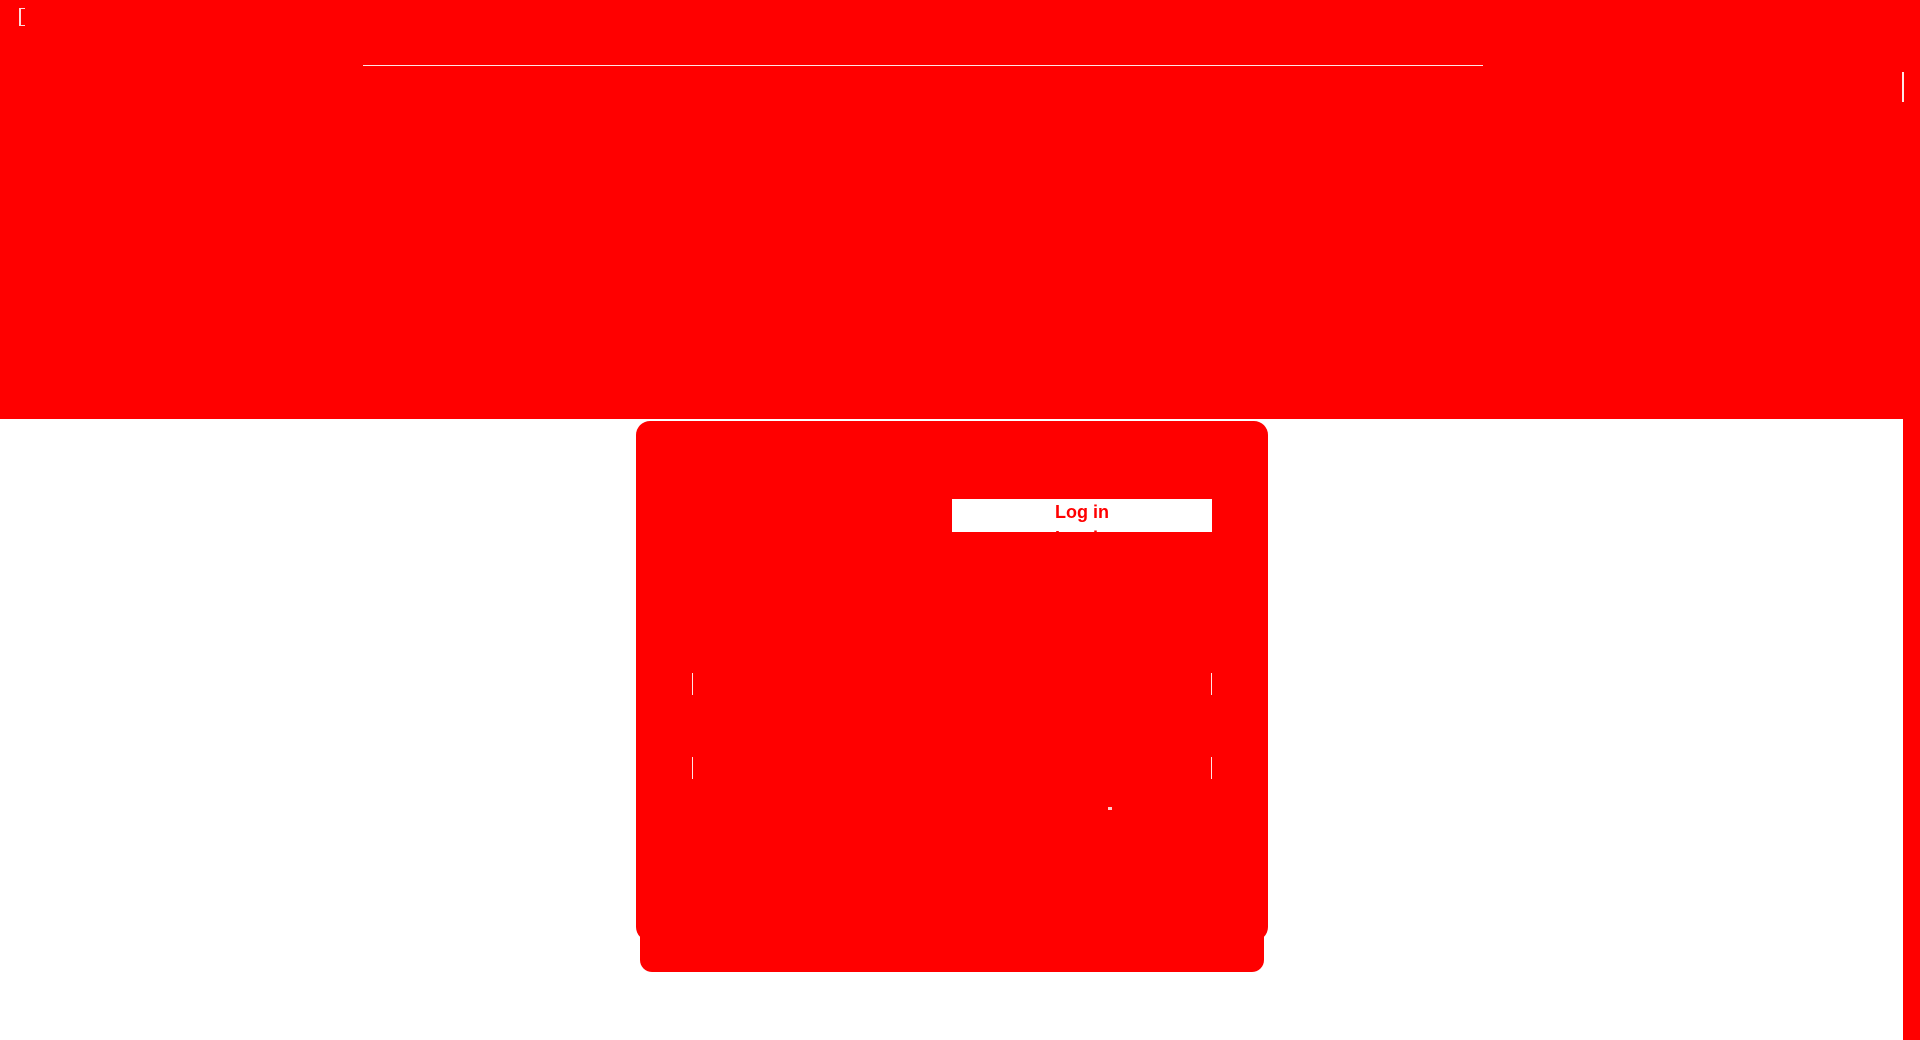 This screenshot has height=1040, width=1920. Describe the element at coordinates (952, 684) in the screenshot. I see `email-field` at that location.